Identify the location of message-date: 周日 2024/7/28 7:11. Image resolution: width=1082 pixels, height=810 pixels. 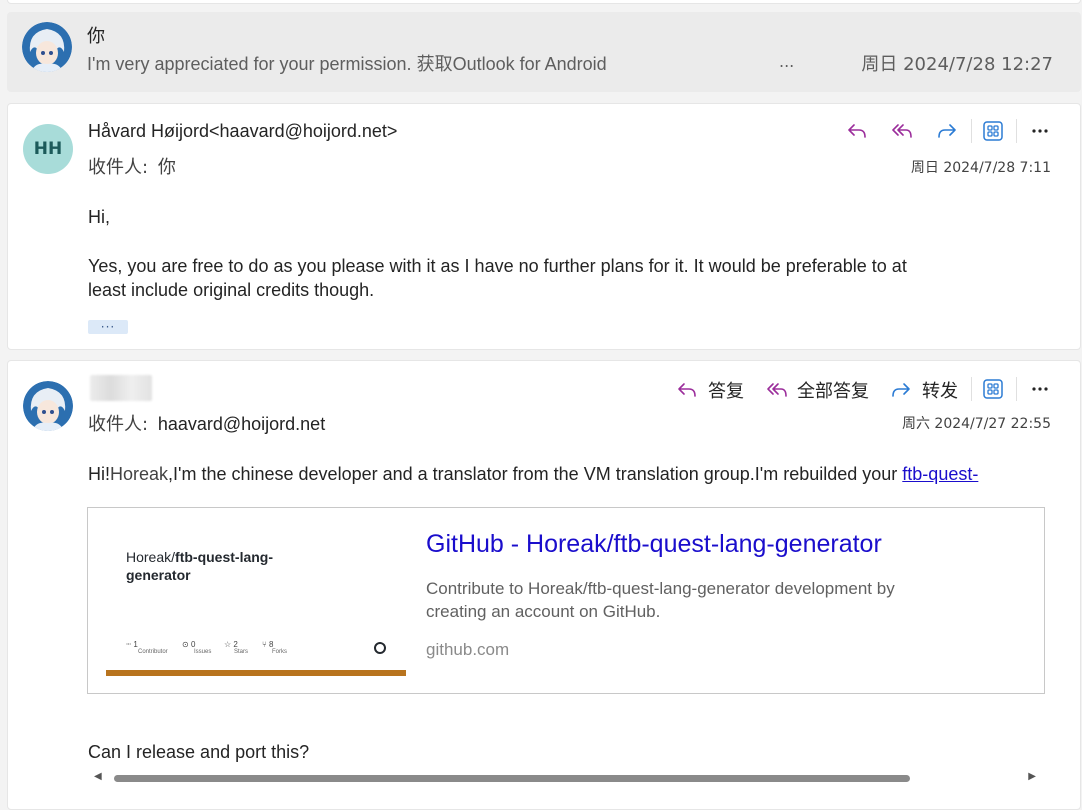
(980, 168).